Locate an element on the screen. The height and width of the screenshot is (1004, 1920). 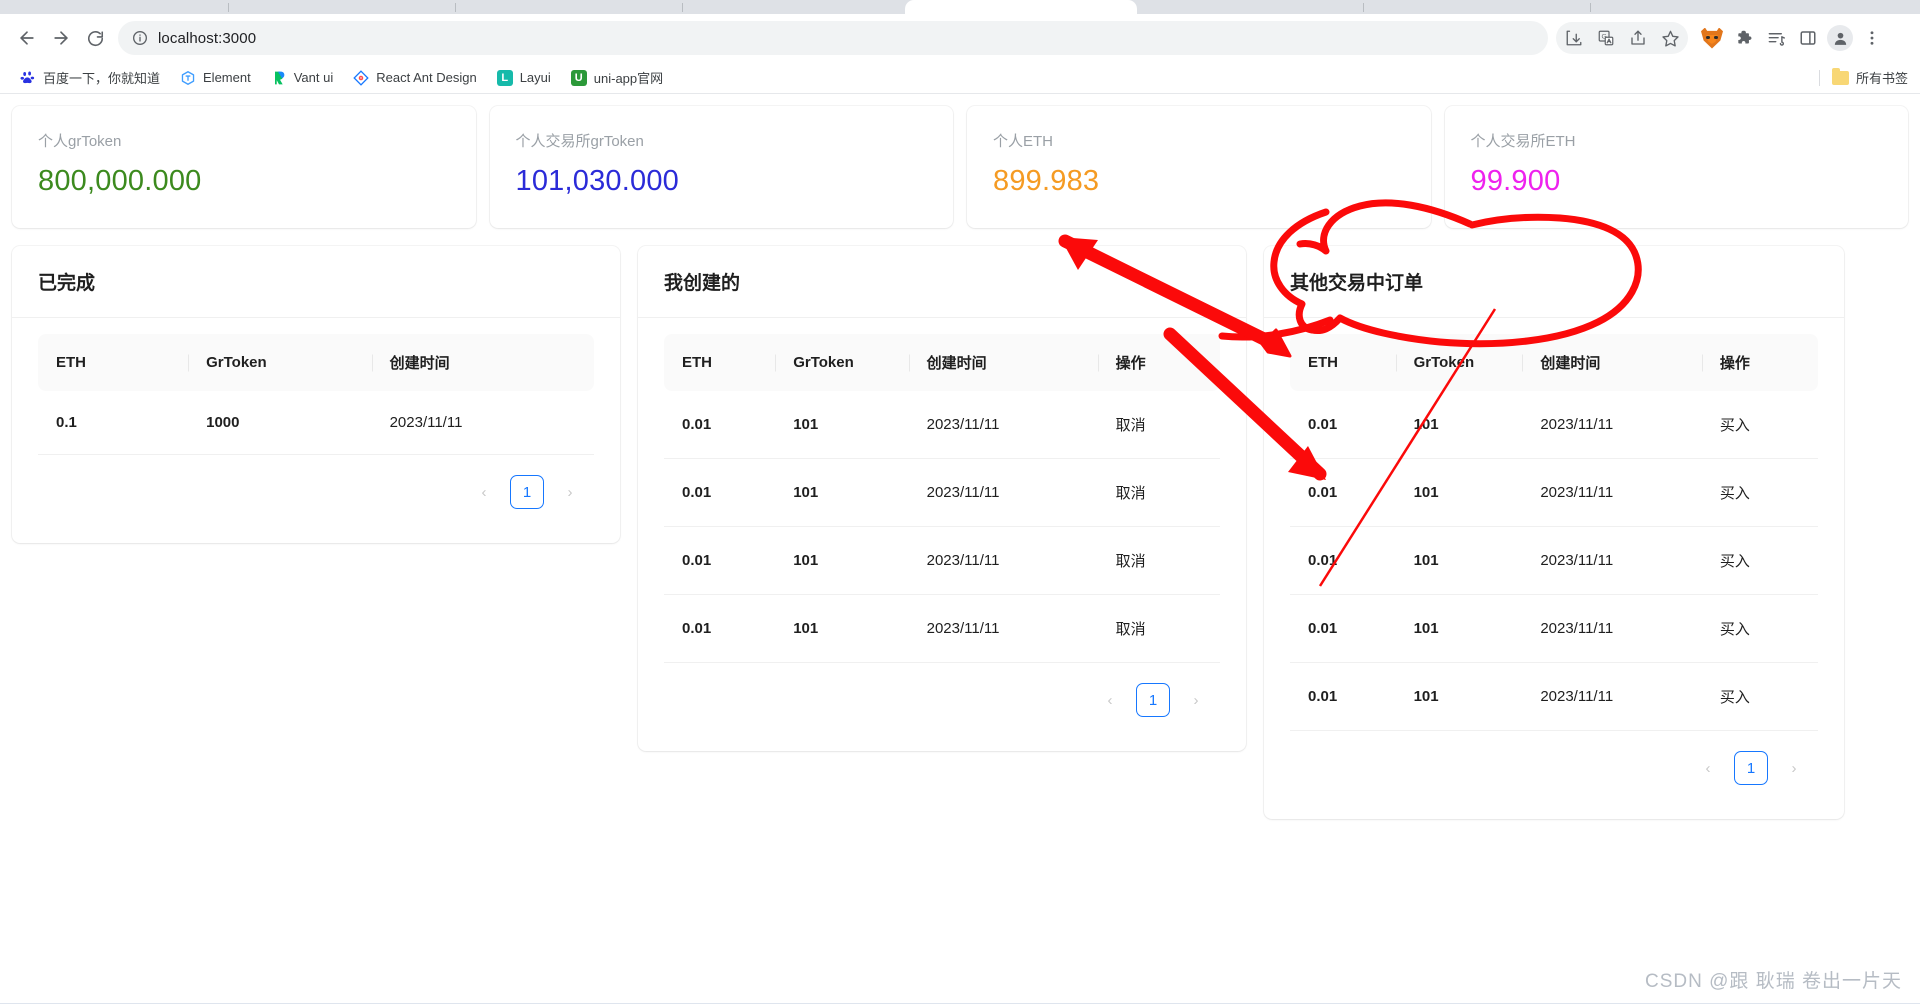
avatar is located at coordinates (1840, 38).